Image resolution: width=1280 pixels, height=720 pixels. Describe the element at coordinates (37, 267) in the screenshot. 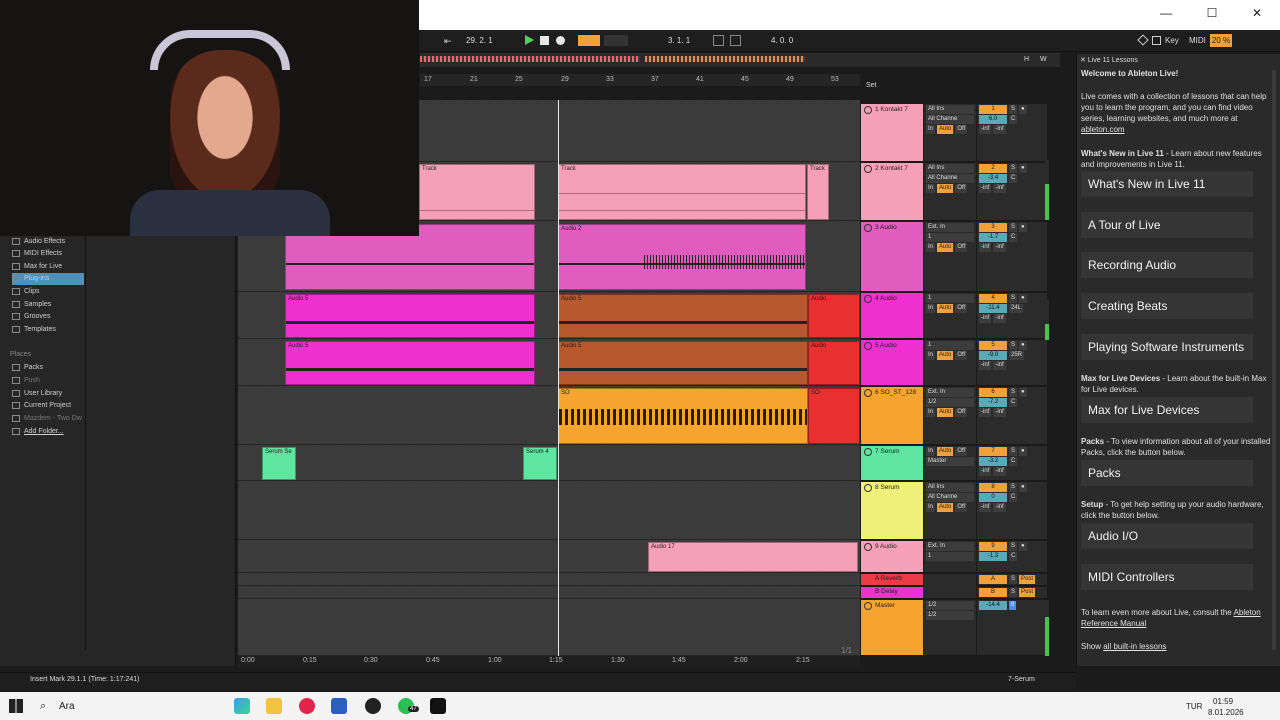

I see `browser-item: Max for Live` at that location.